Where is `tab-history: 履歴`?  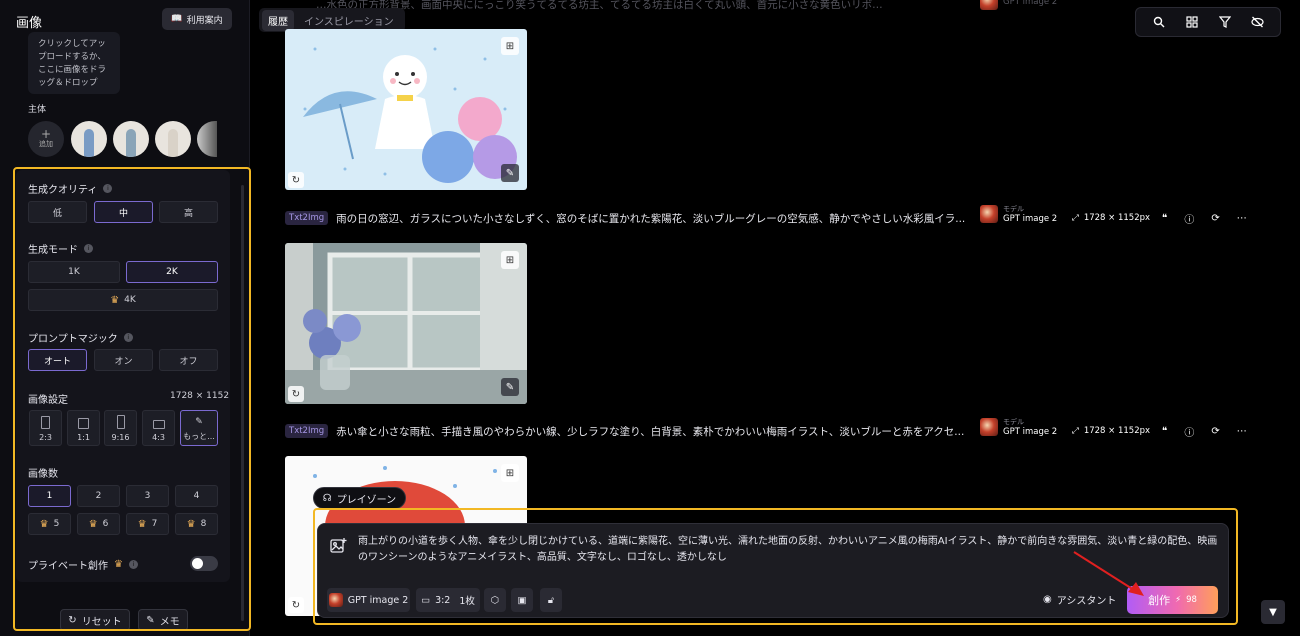 tab-history: 履歴 is located at coordinates (278, 20).